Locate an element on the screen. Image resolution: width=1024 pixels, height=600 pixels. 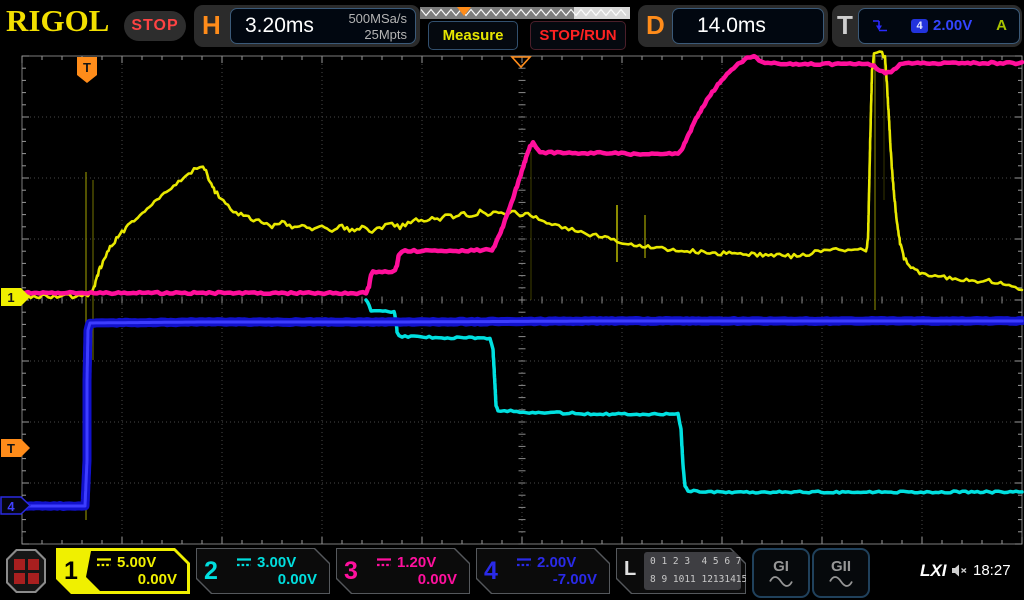
channel-1-offset: 0.00V is located at coordinates (157, 579).